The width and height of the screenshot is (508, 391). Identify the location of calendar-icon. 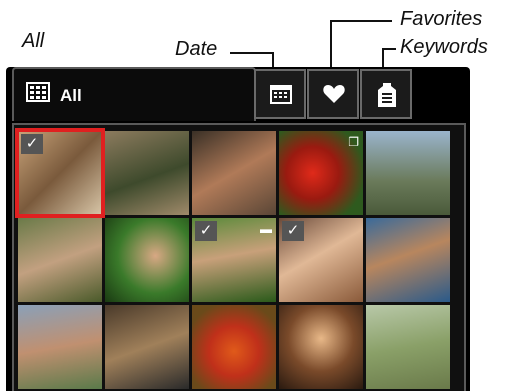
(281, 94).